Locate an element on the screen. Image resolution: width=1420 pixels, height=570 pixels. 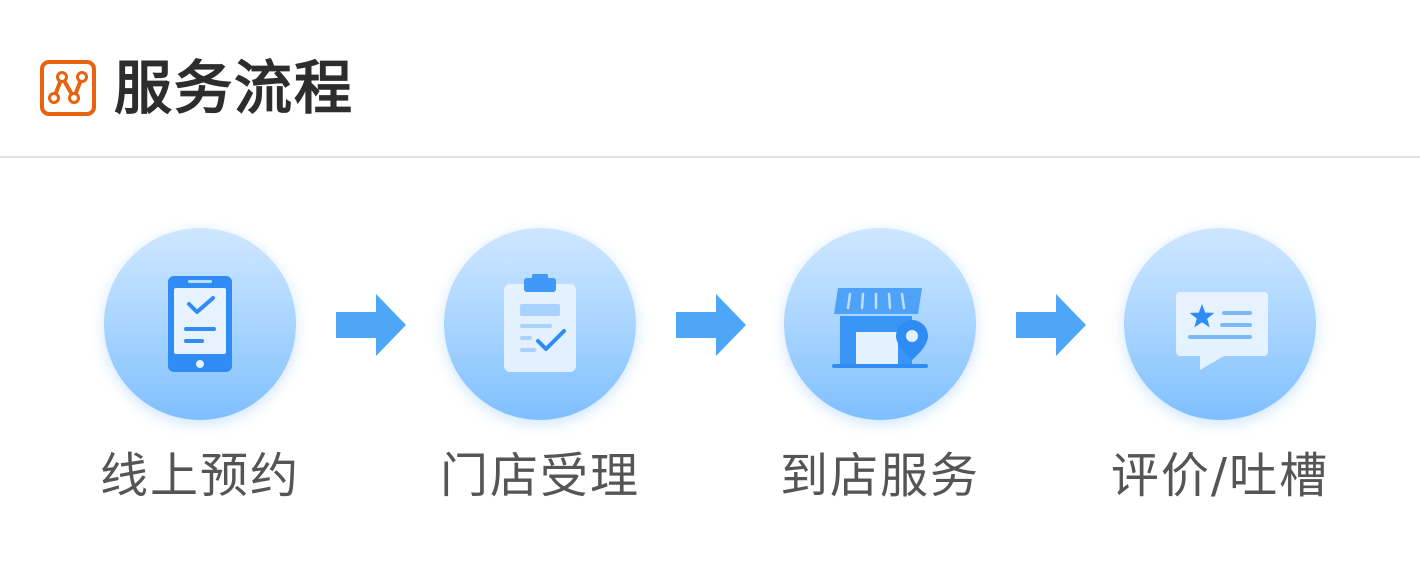
phone-check-icon is located at coordinates (200, 324).